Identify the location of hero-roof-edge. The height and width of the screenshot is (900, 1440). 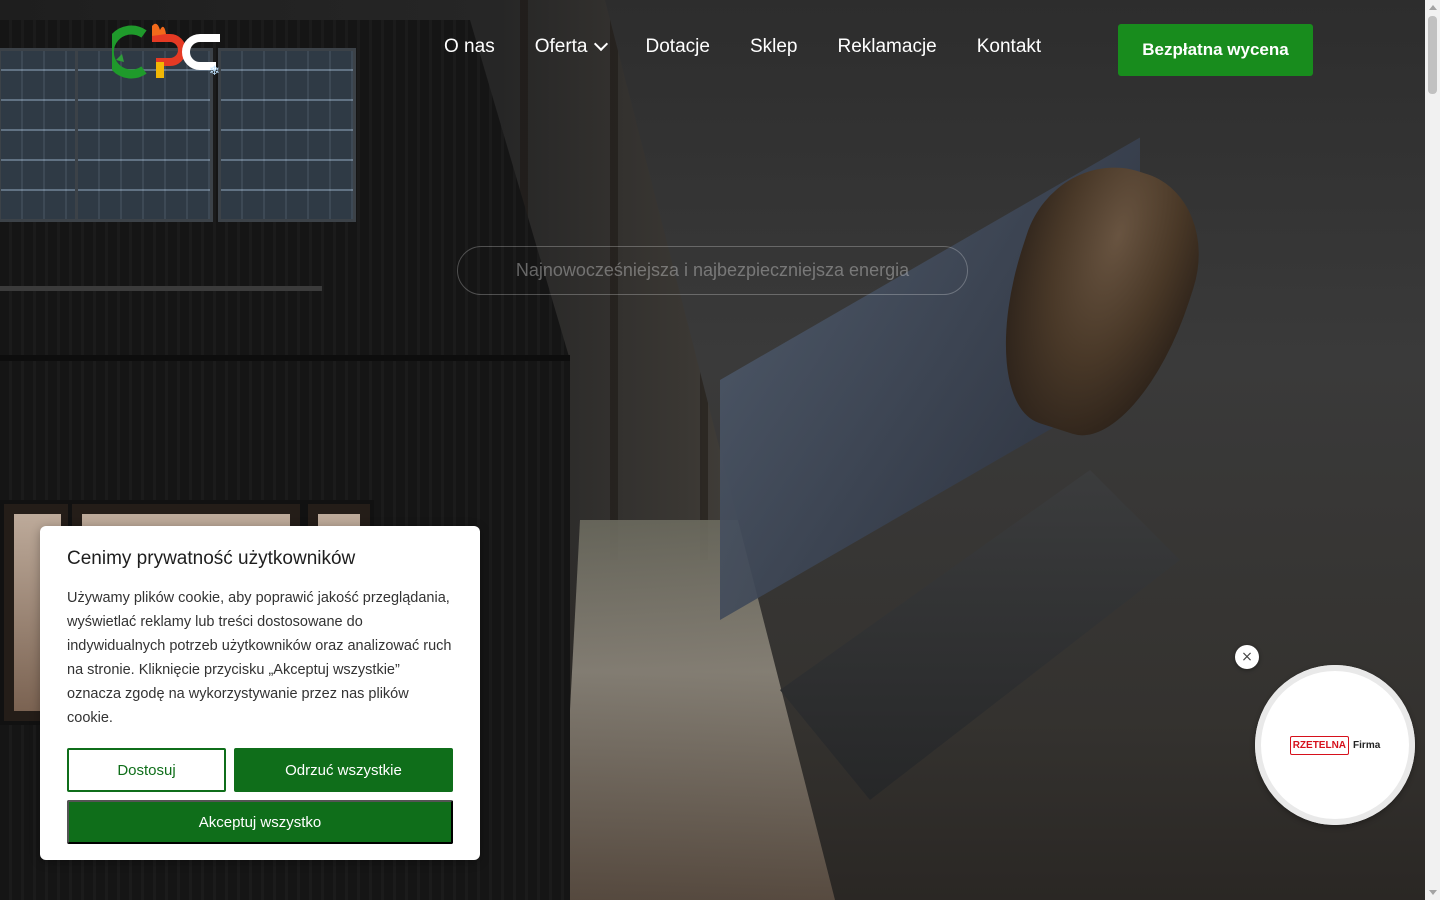
(285, 358).